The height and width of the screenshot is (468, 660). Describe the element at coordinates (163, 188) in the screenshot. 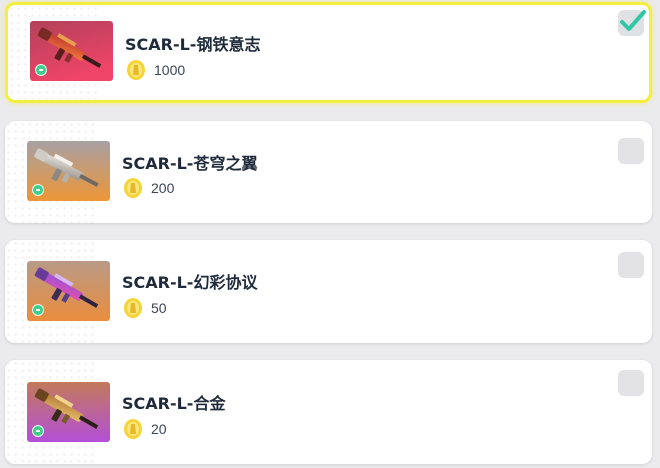

I see `skin-price: 200` at that location.